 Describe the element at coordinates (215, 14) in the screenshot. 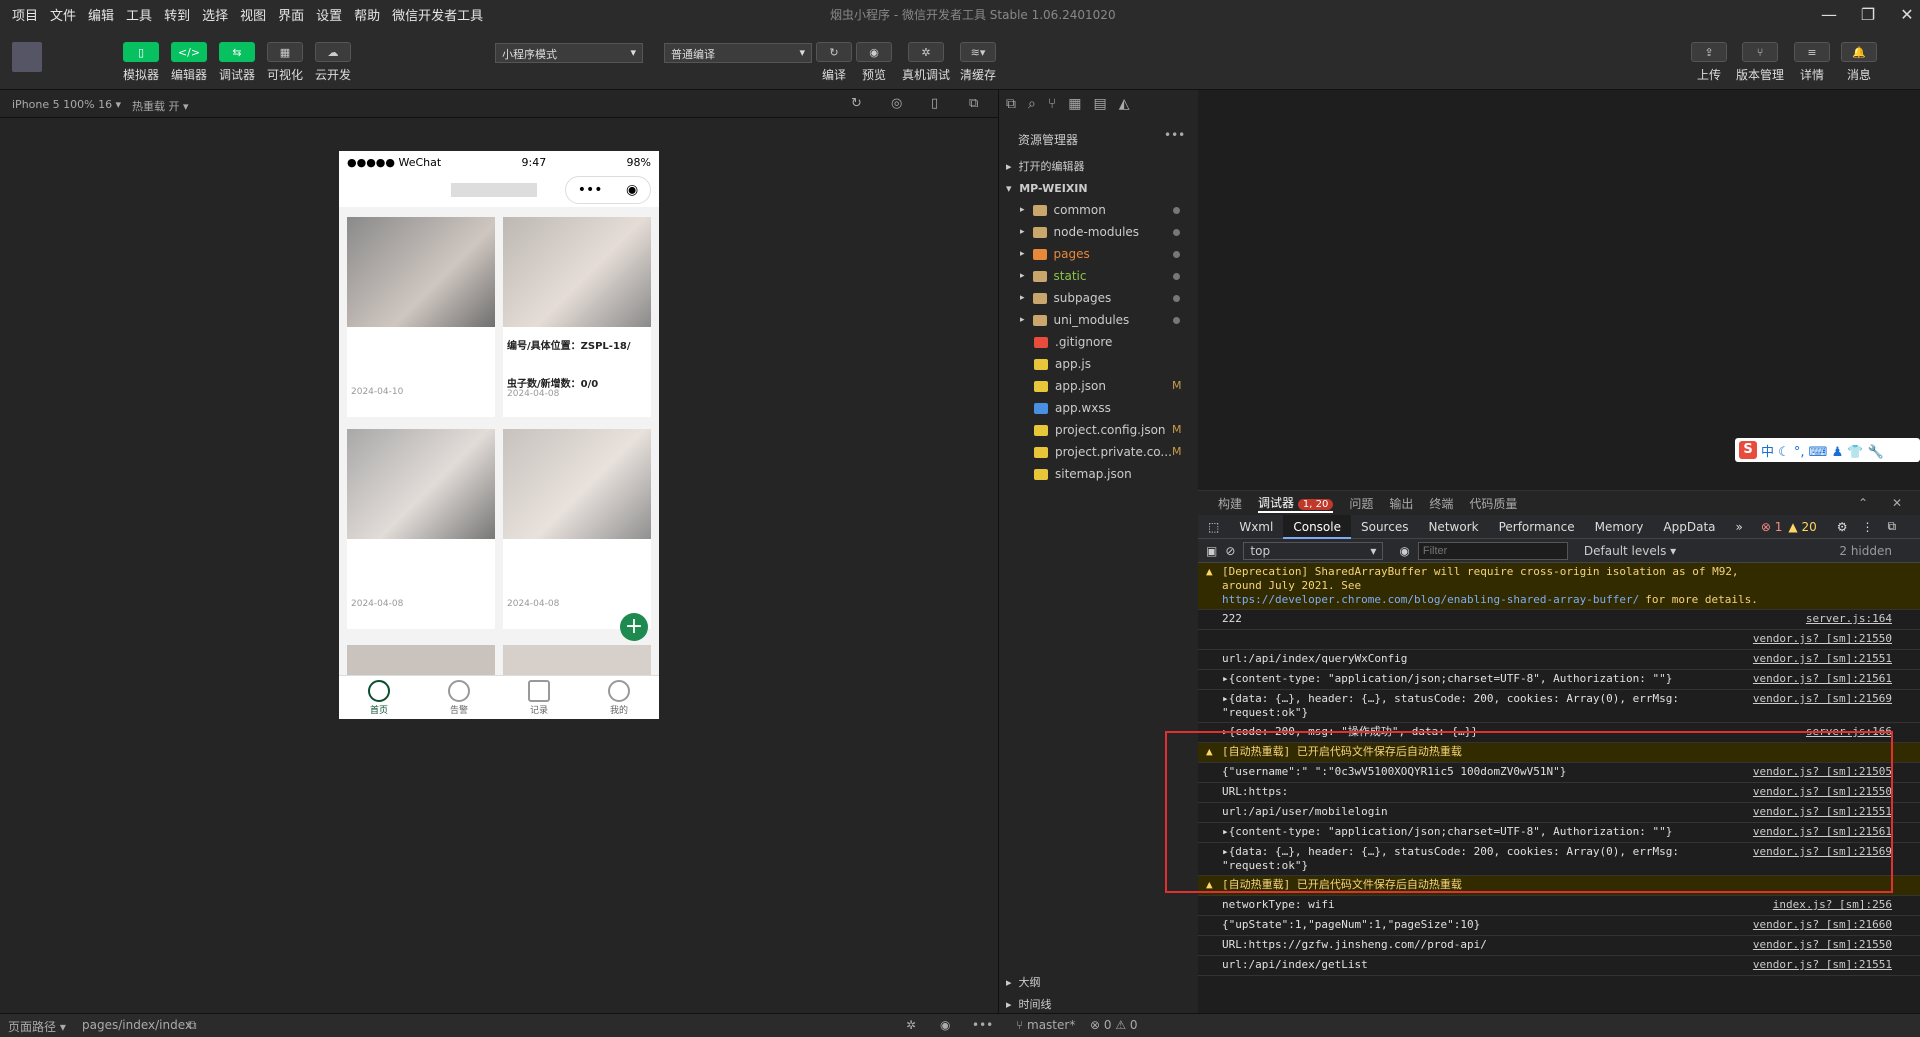

I see `menu-select: 选择` at that location.